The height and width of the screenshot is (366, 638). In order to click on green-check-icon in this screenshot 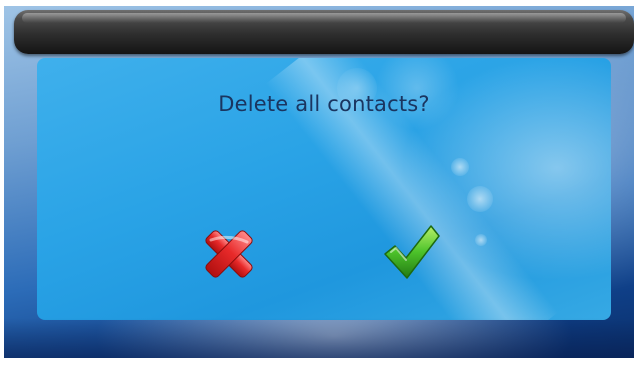, I will do `click(412, 252)`.